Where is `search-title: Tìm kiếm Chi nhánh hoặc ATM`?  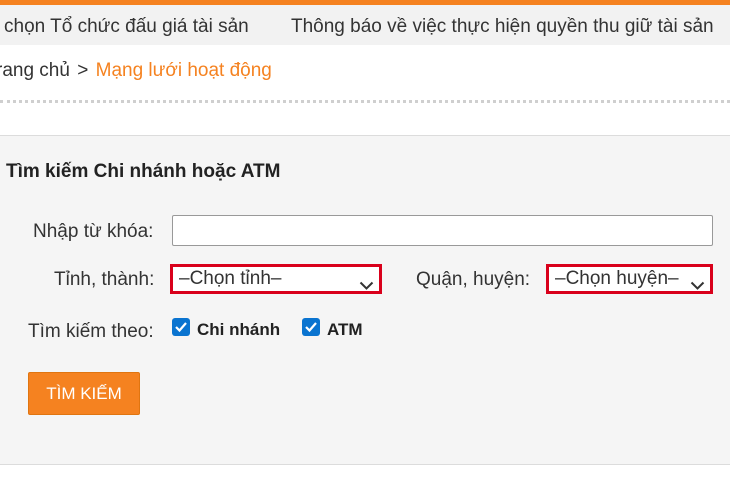
search-title: Tìm kiếm Chi nhánh hoặc ATM is located at coordinates (143, 171).